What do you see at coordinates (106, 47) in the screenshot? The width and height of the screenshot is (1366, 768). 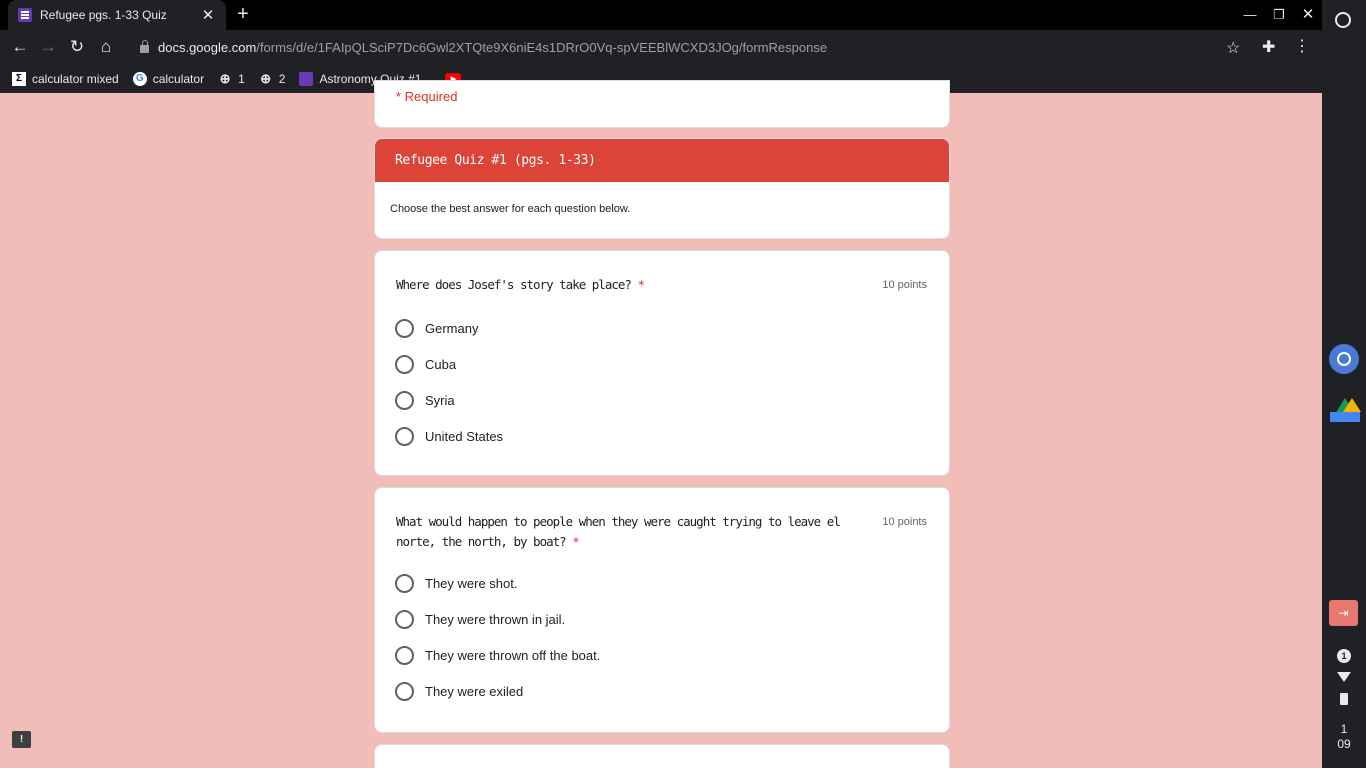 I see `home-icon: ⌂` at bounding box center [106, 47].